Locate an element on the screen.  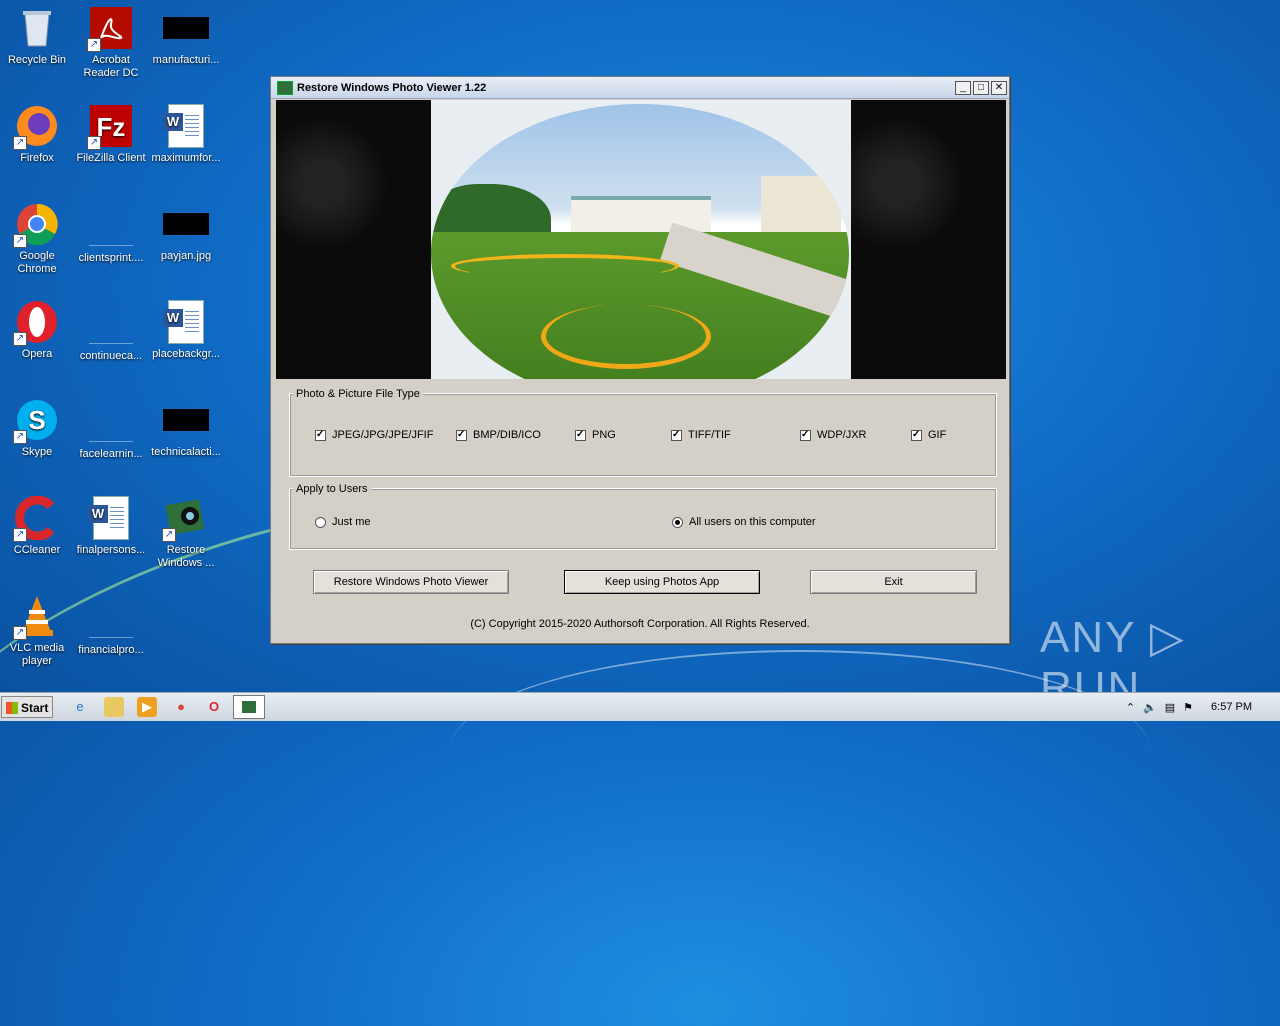
desktop-icon-label: Opera is located at coordinates (37, 354).